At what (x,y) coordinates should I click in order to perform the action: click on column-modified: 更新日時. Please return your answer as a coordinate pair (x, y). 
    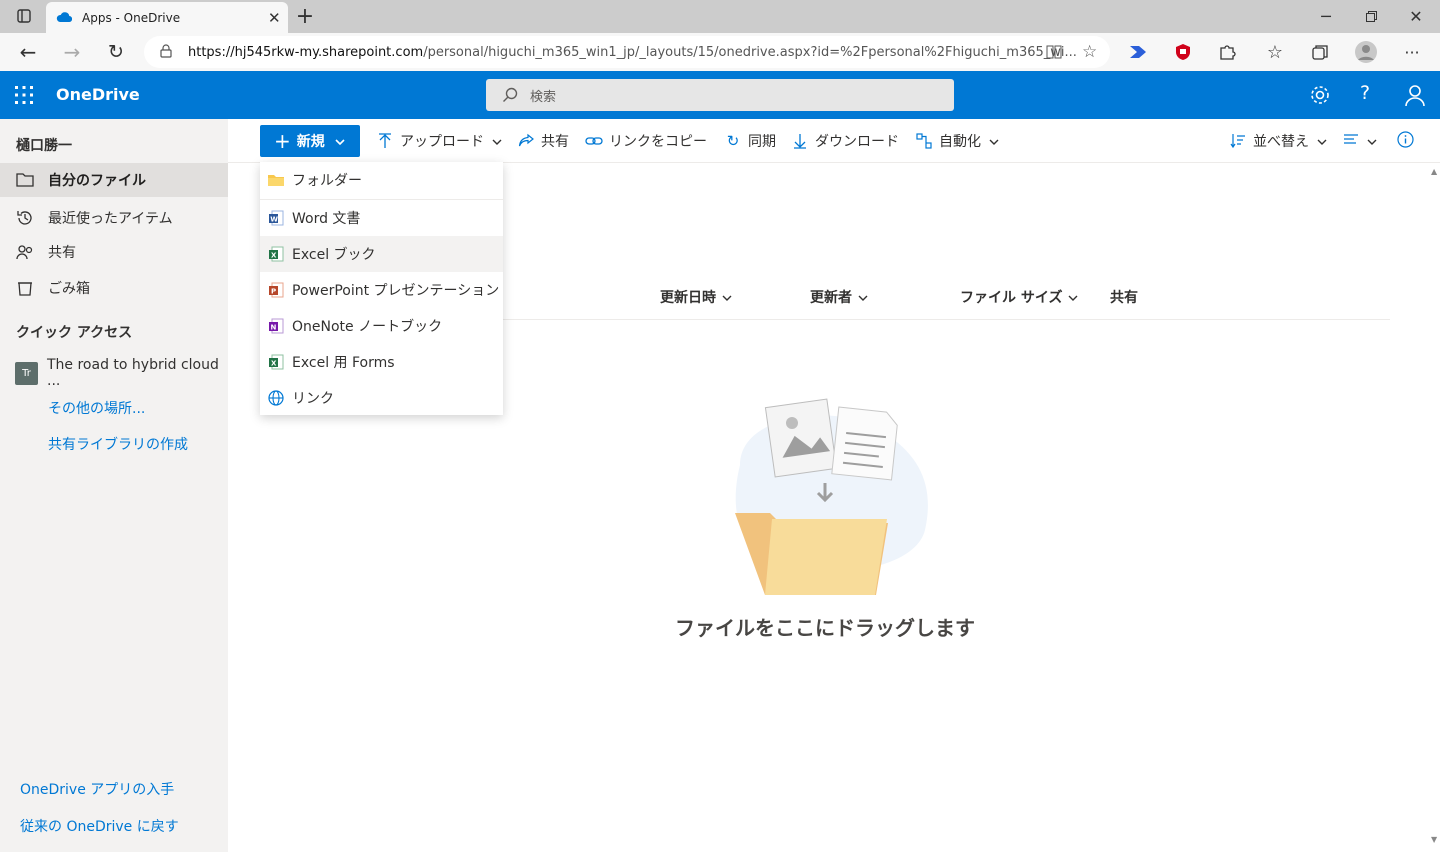
    Looking at the image, I should click on (696, 297).